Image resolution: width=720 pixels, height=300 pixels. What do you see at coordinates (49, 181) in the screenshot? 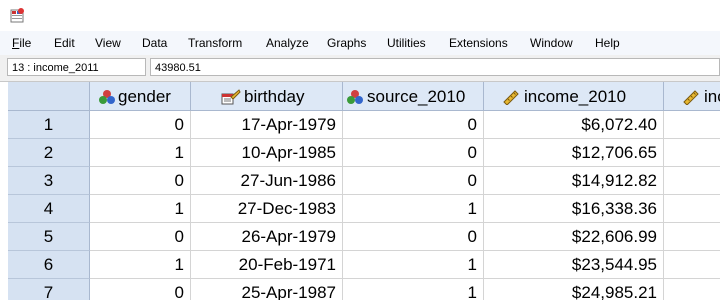
I see `row-header: 3` at bounding box center [49, 181].